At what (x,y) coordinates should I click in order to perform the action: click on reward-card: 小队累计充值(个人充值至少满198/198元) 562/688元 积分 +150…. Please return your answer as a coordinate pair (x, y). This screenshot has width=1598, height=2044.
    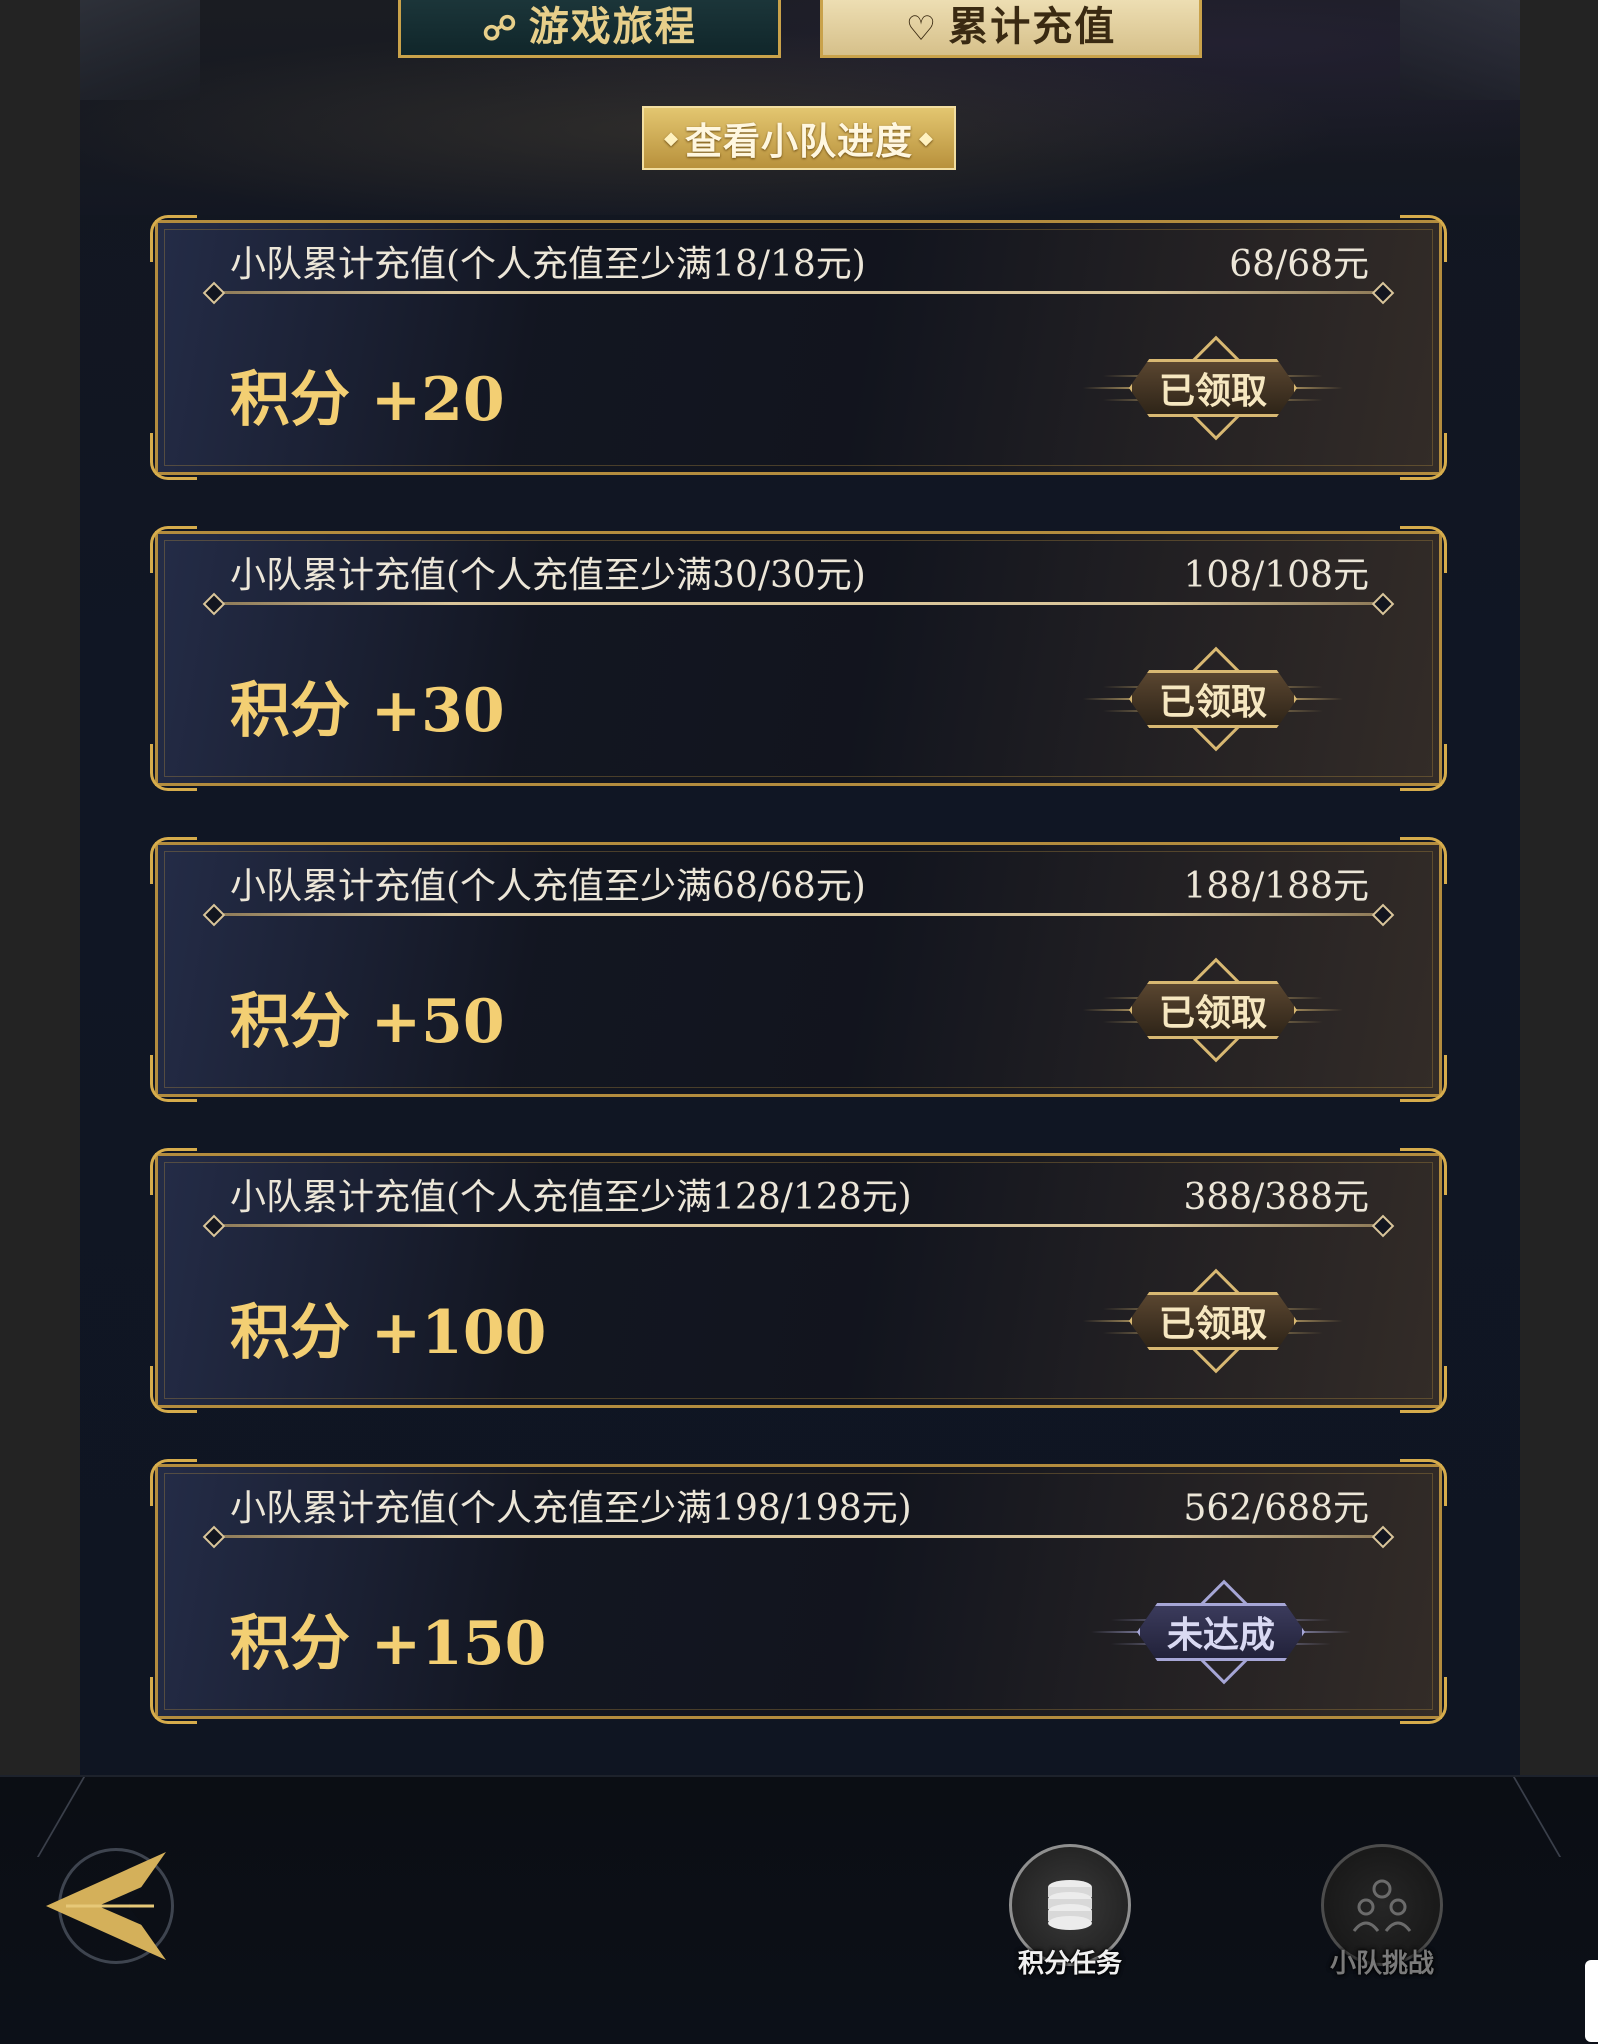
    Looking at the image, I should click on (798, 1591).